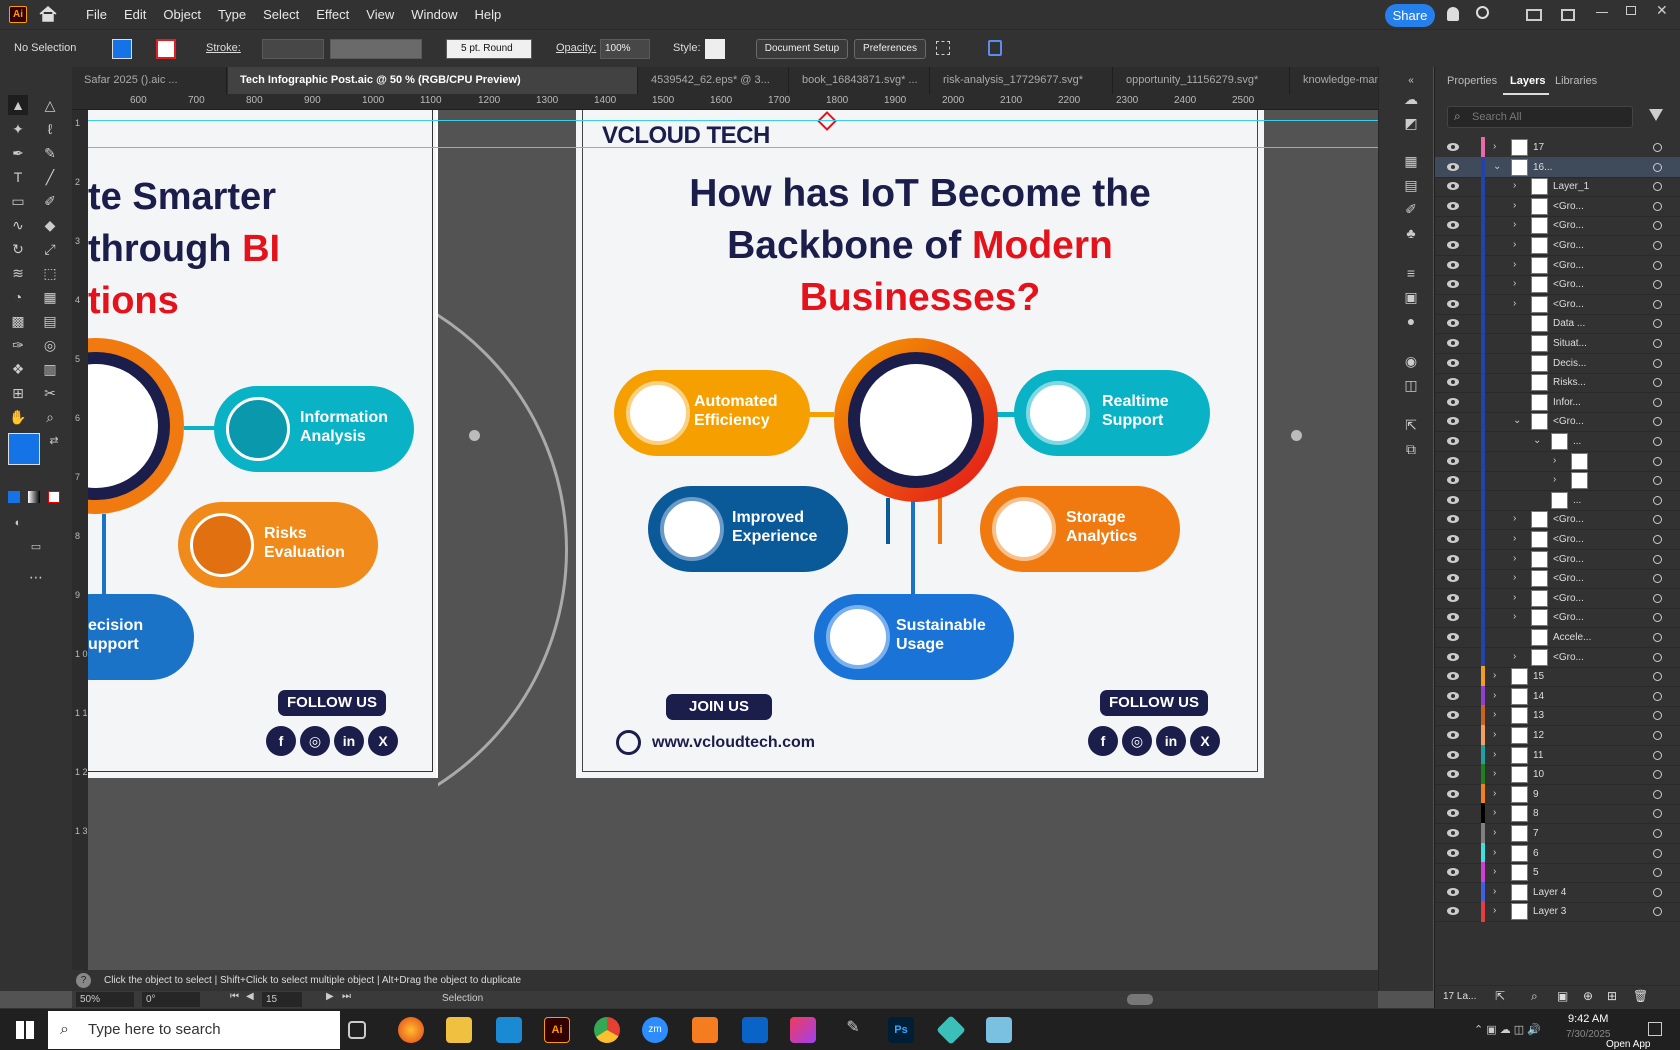 The image size is (1680, 1050). What do you see at coordinates (1411, 449) in the screenshot?
I see `artboards-panel-icon: ⧉` at bounding box center [1411, 449].